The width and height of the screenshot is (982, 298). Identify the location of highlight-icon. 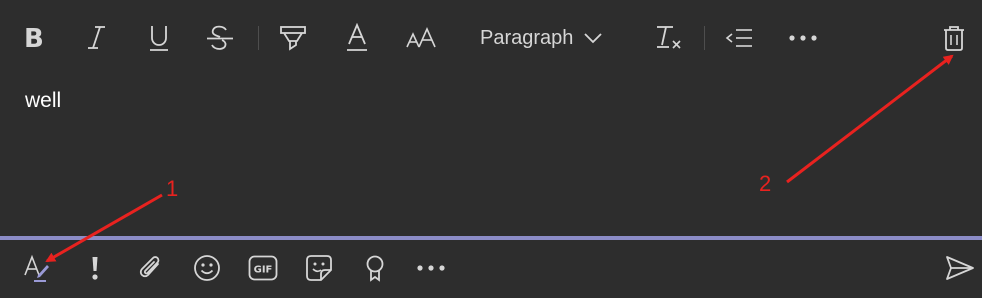
(293, 38).